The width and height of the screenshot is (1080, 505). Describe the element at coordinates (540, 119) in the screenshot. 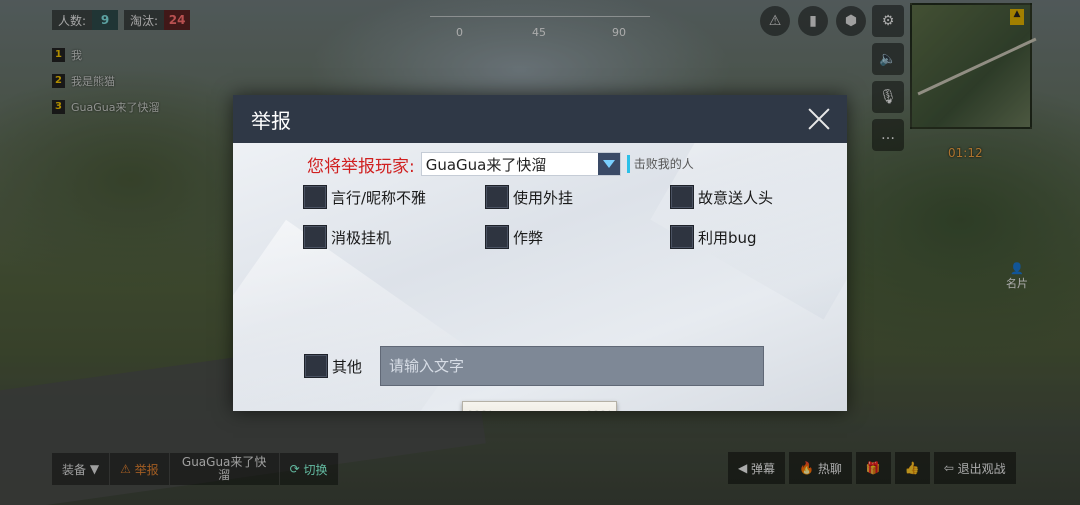

I see `dialog-header: 举报` at that location.